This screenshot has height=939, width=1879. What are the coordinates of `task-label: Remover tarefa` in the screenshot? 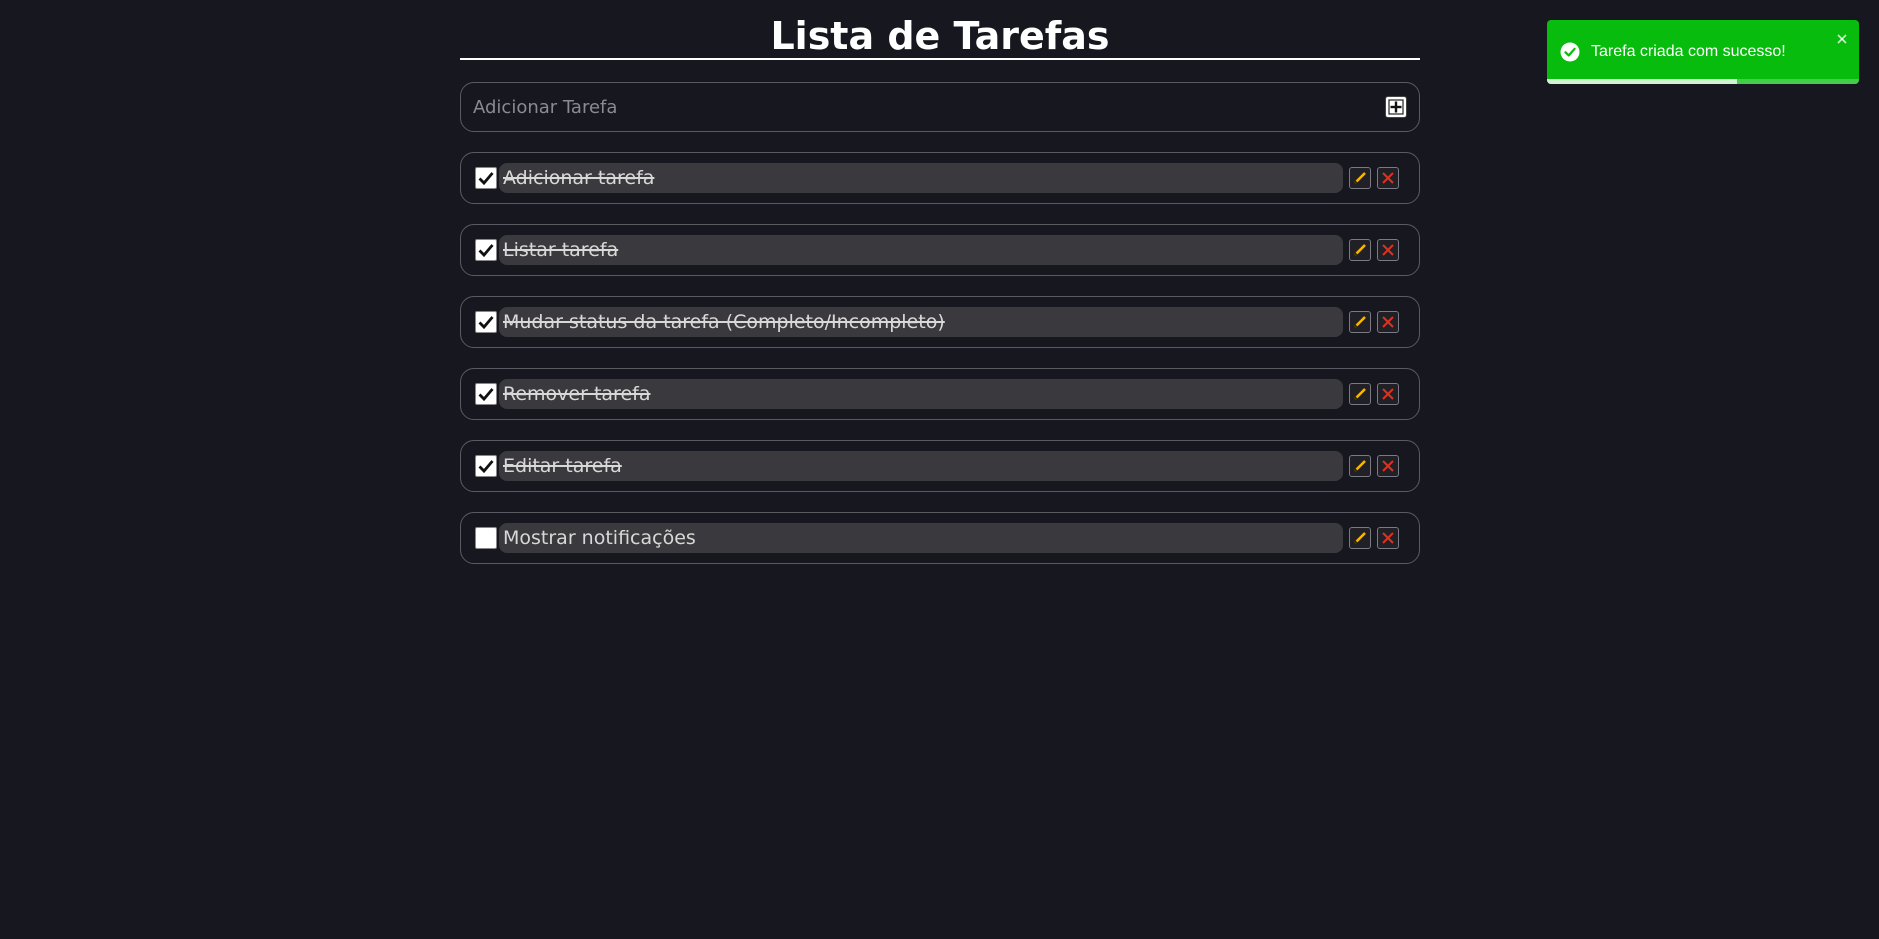 It's located at (921, 394).